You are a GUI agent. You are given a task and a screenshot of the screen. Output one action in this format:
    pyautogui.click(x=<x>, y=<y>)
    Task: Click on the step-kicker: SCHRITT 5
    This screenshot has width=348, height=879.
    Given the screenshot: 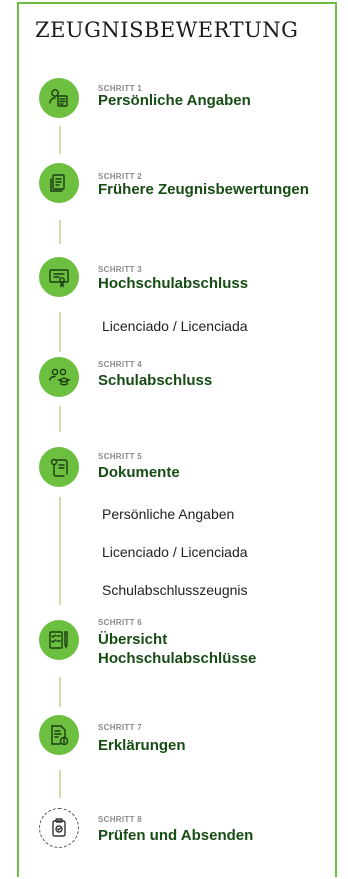 What is the action you would take?
    pyautogui.click(x=120, y=456)
    